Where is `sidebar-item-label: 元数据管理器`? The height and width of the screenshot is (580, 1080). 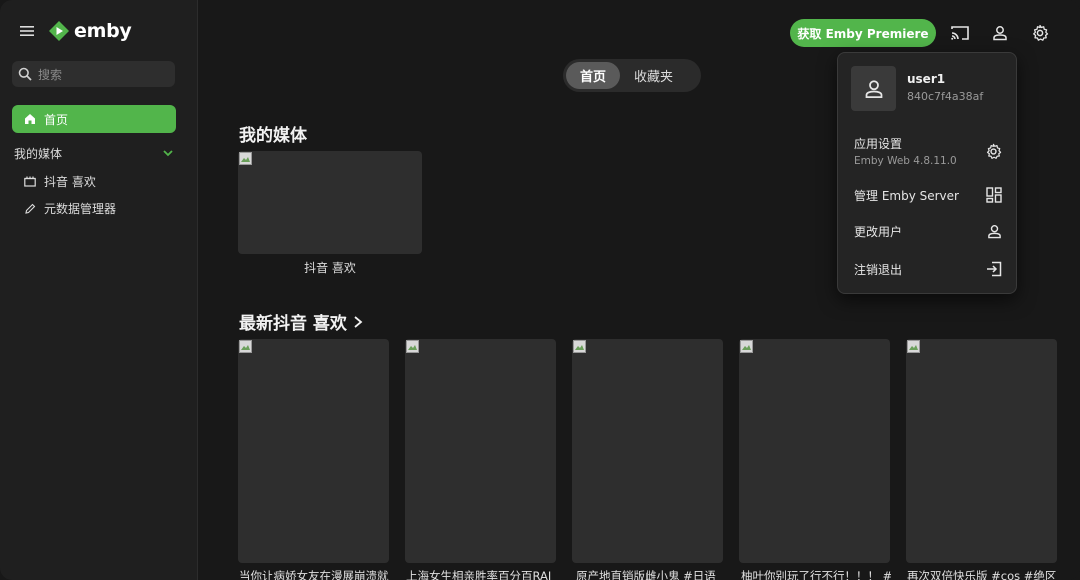
sidebar-item-label: 元数据管理器 is located at coordinates (80, 209).